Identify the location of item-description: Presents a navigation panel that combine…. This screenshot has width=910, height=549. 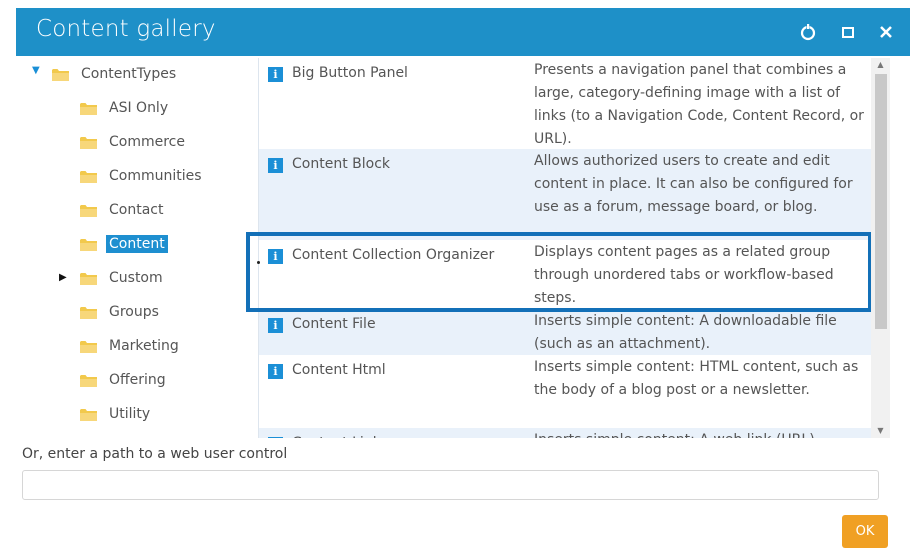
(699, 104).